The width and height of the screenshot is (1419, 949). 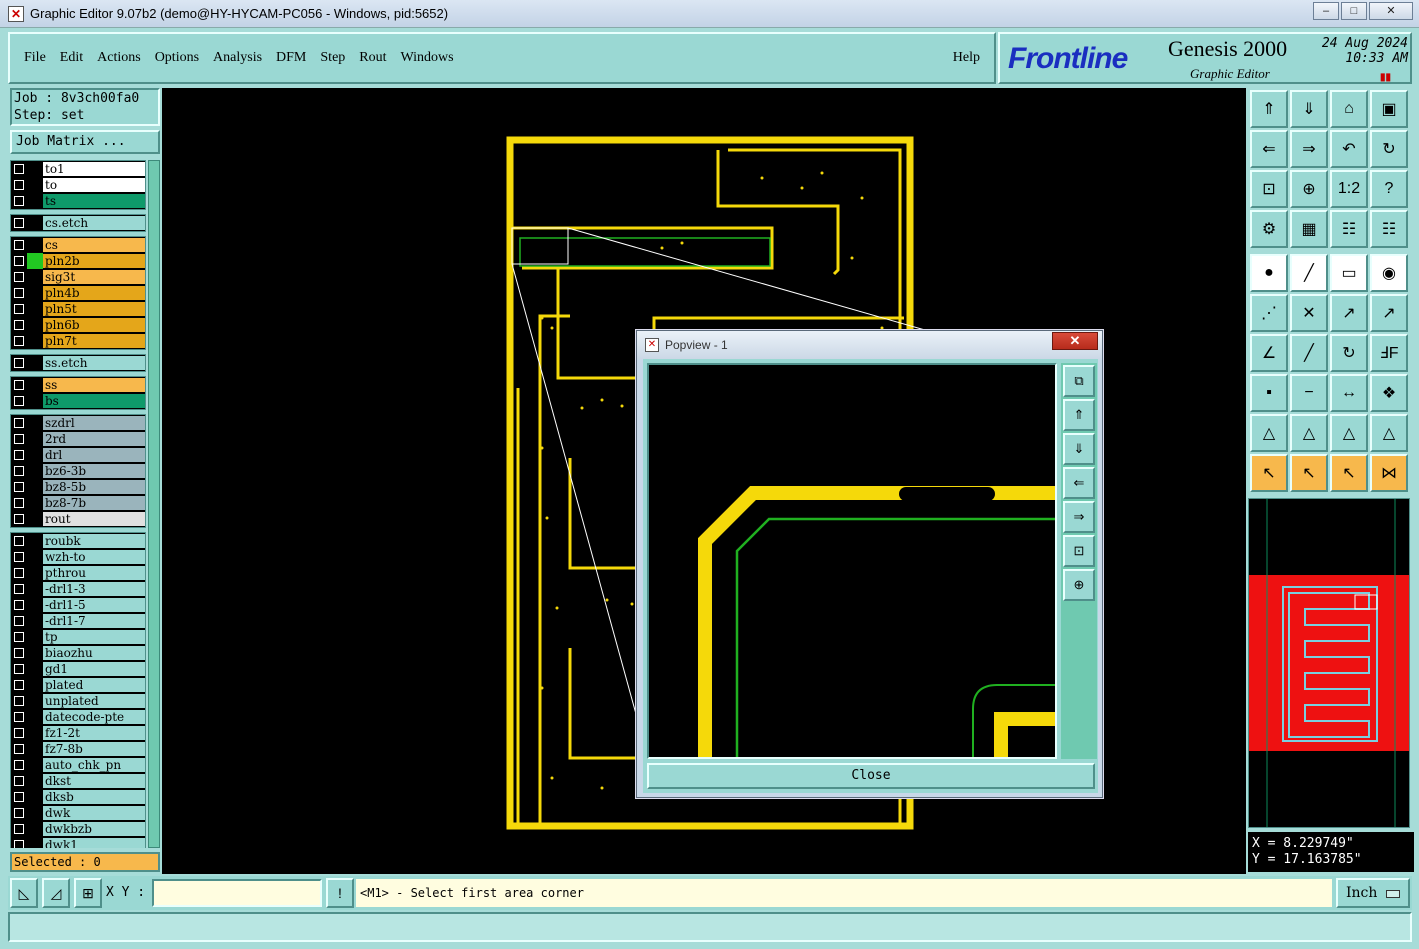 What do you see at coordinates (852, 561) in the screenshot?
I see `popview-canvas` at bounding box center [852, 561].